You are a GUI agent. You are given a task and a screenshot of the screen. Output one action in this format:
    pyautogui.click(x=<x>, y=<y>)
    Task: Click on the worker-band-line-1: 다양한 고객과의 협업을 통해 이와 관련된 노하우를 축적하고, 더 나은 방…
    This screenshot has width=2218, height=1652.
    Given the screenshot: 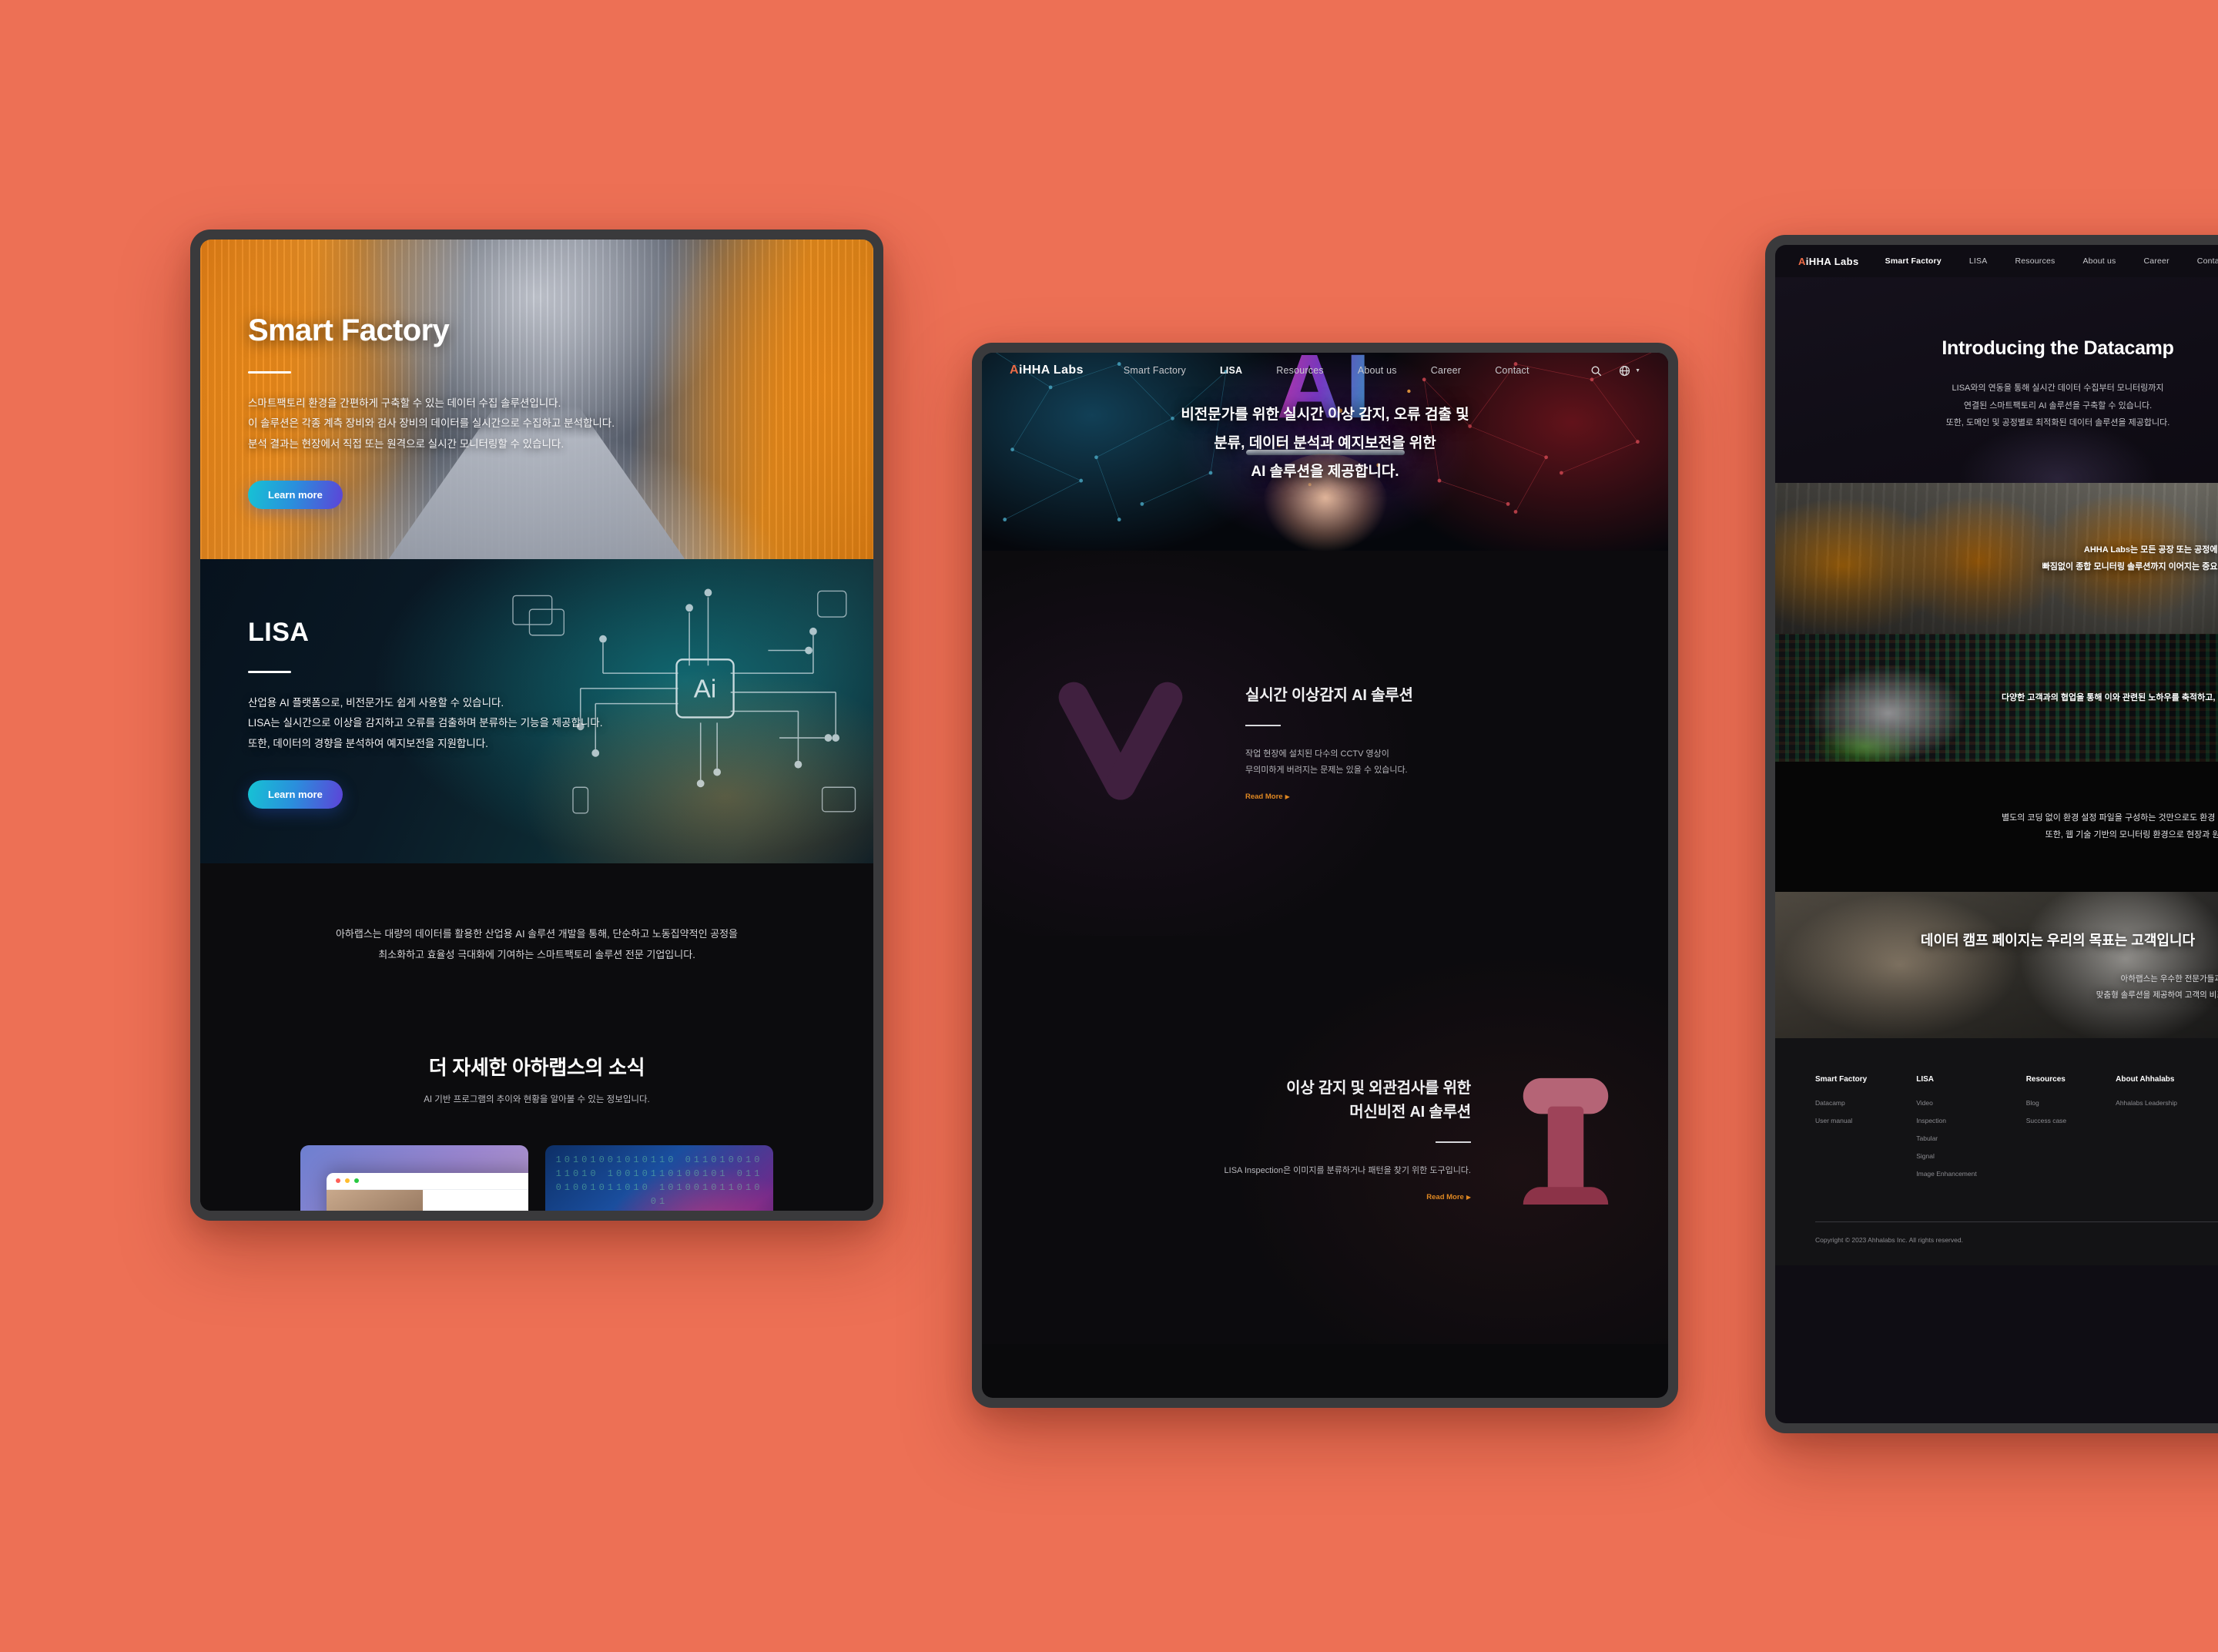 What is the action you would take?
    pyautogui.click(x=2109, y=697)
    